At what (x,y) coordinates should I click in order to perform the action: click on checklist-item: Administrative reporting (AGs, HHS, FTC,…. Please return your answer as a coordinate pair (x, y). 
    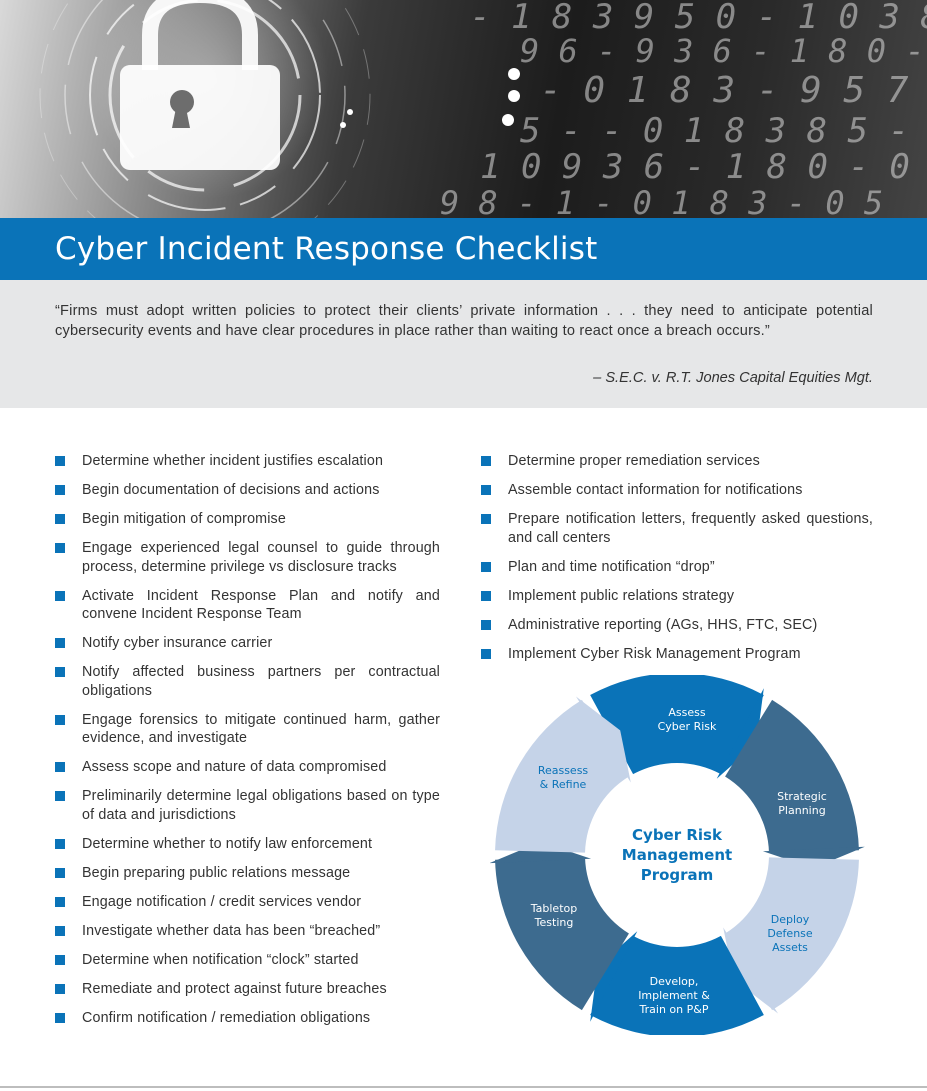
    Looking at the image, I should click on (677, 625).